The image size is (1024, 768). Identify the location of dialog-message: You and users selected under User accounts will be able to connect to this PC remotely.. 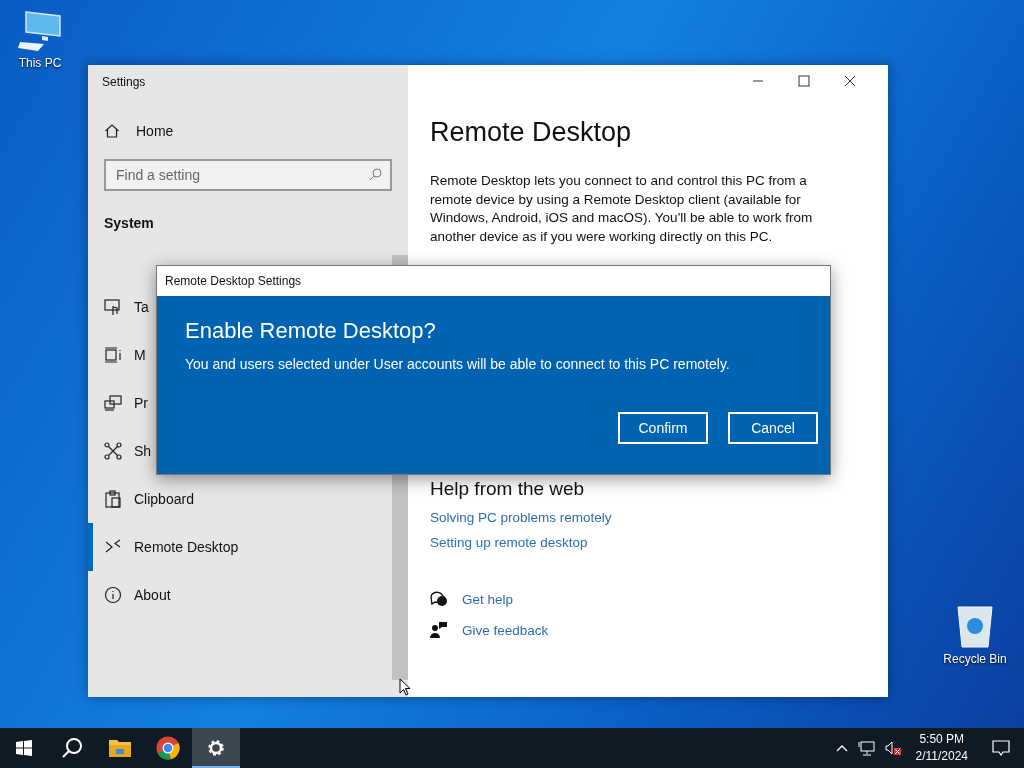
(458, 364).